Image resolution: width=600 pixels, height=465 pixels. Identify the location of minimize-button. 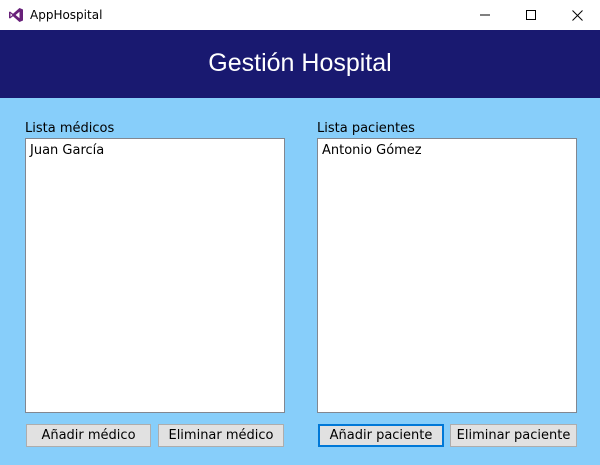
(485, 15).